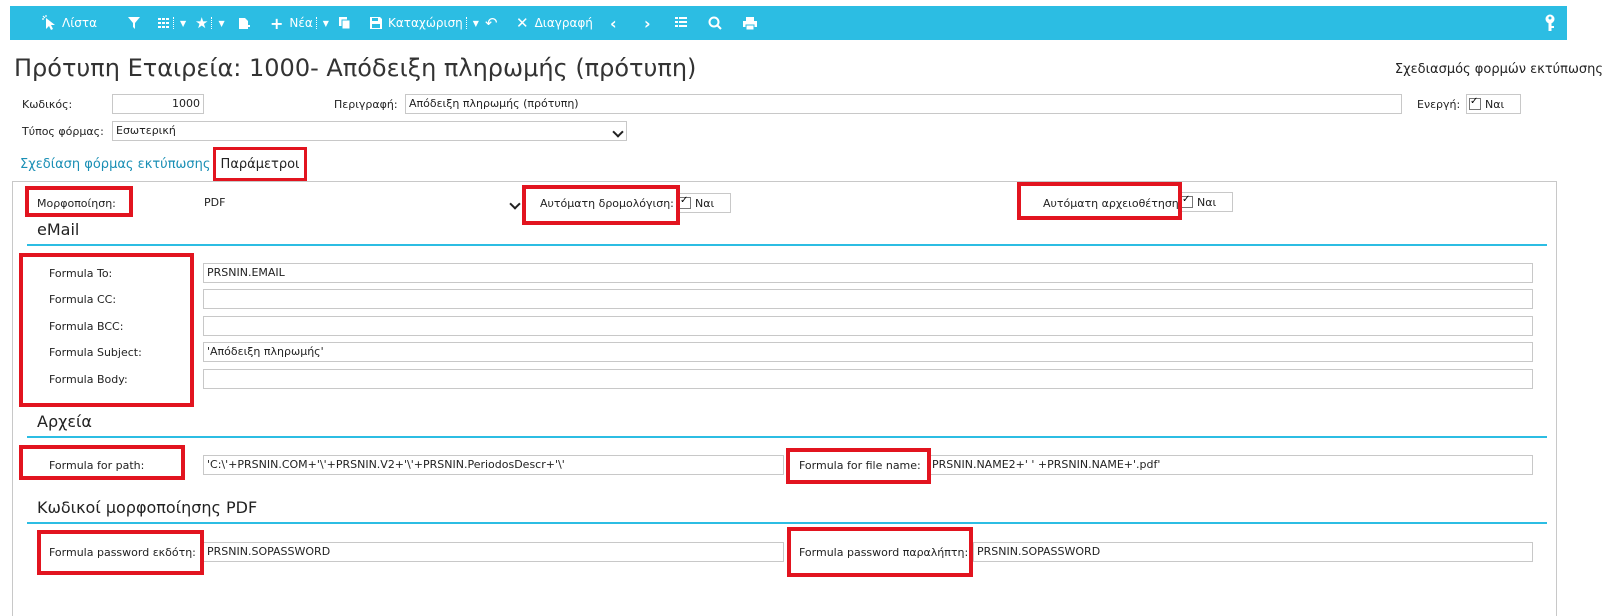 This screenshot has width=1611, height=616. I want to click on pdf-section-title: Κωδικοί μορφοποίησης PDF, so click(147, 507).